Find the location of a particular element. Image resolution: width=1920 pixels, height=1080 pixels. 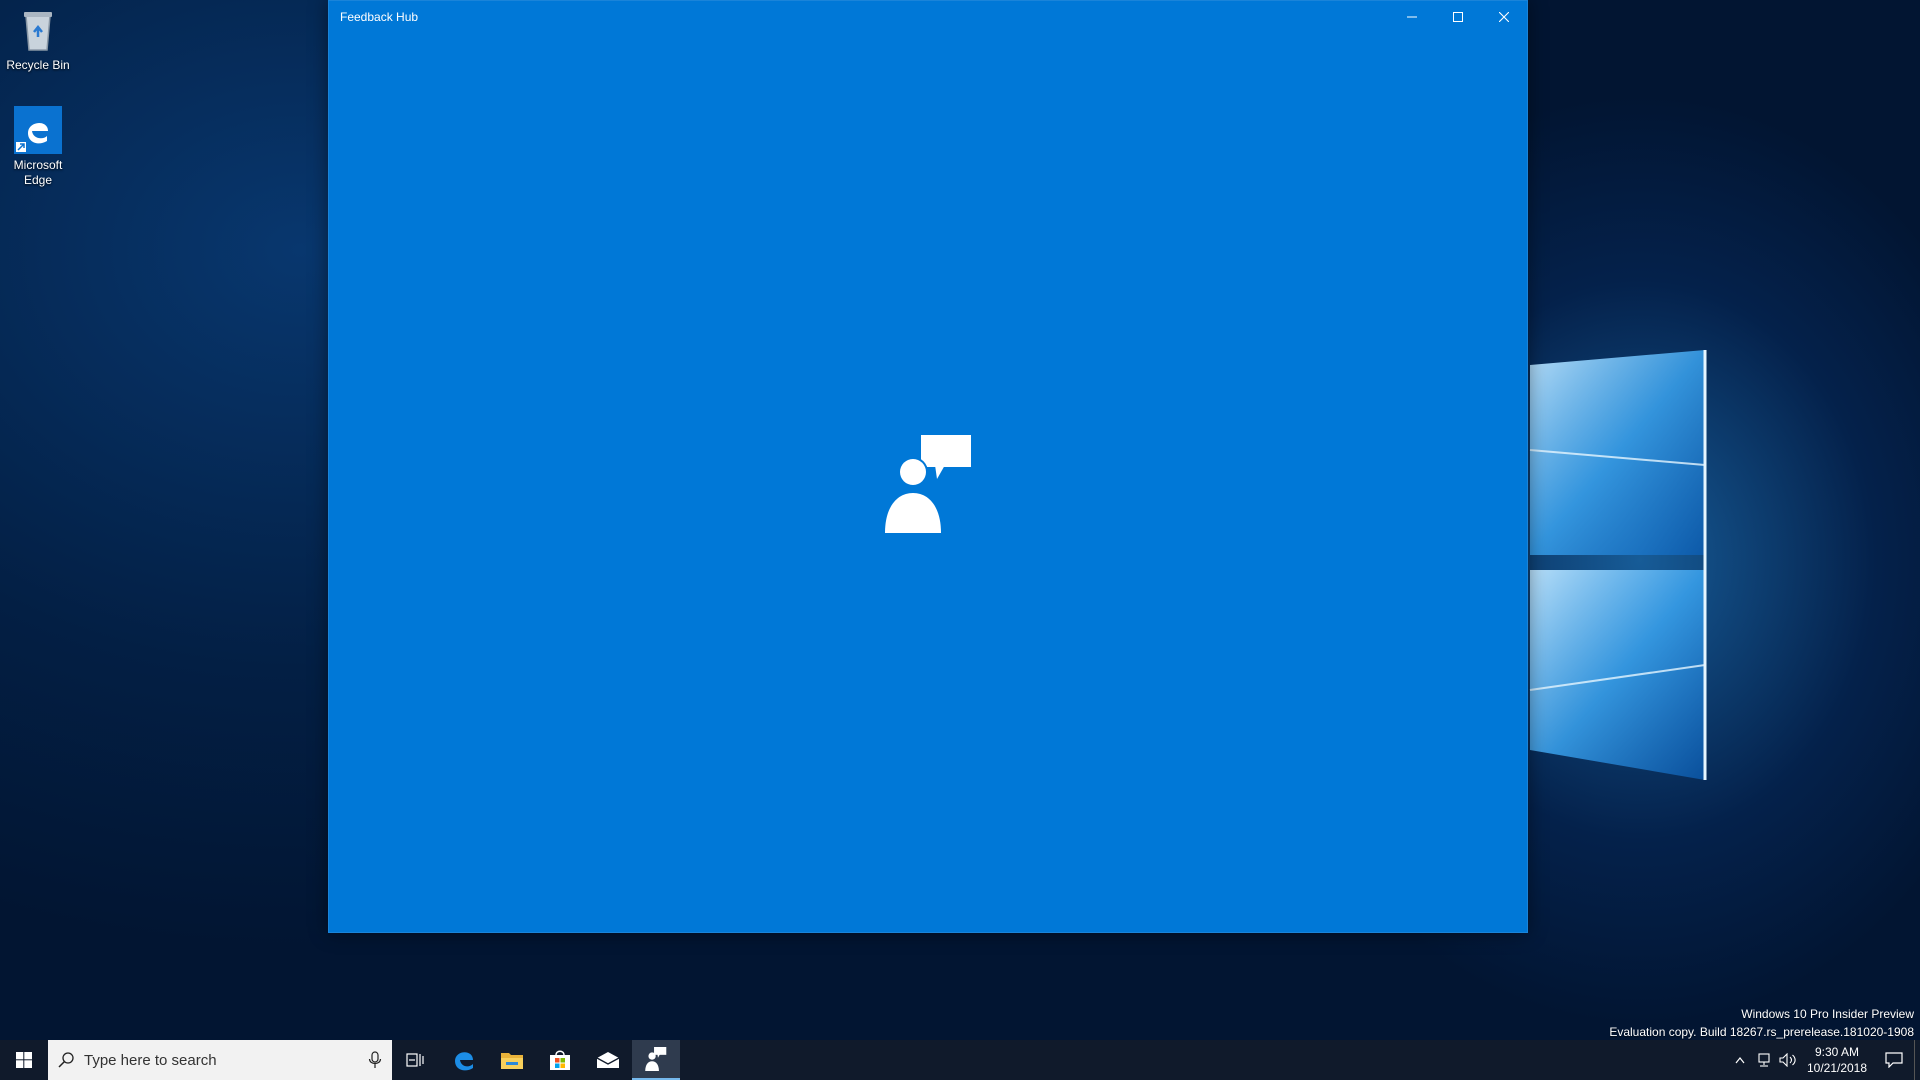

chevron-up-icon is located at coordinates (1740, 1060).